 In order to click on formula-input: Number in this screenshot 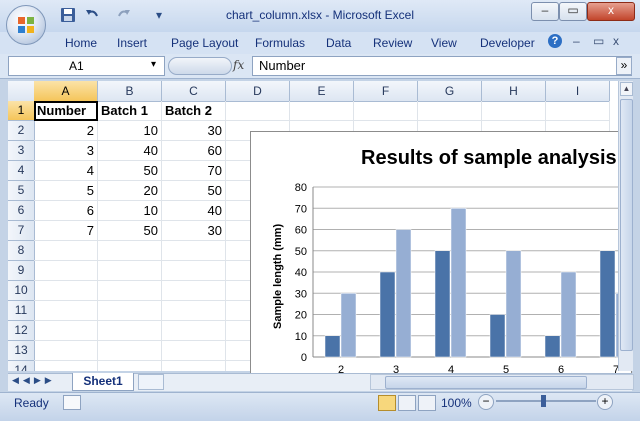, I will do `click(442, 66)`.